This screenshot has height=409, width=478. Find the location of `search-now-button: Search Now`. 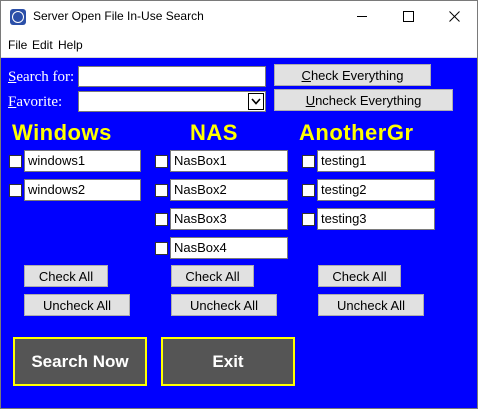

search-now-button: Search Now is located at coordinates (80, 361).